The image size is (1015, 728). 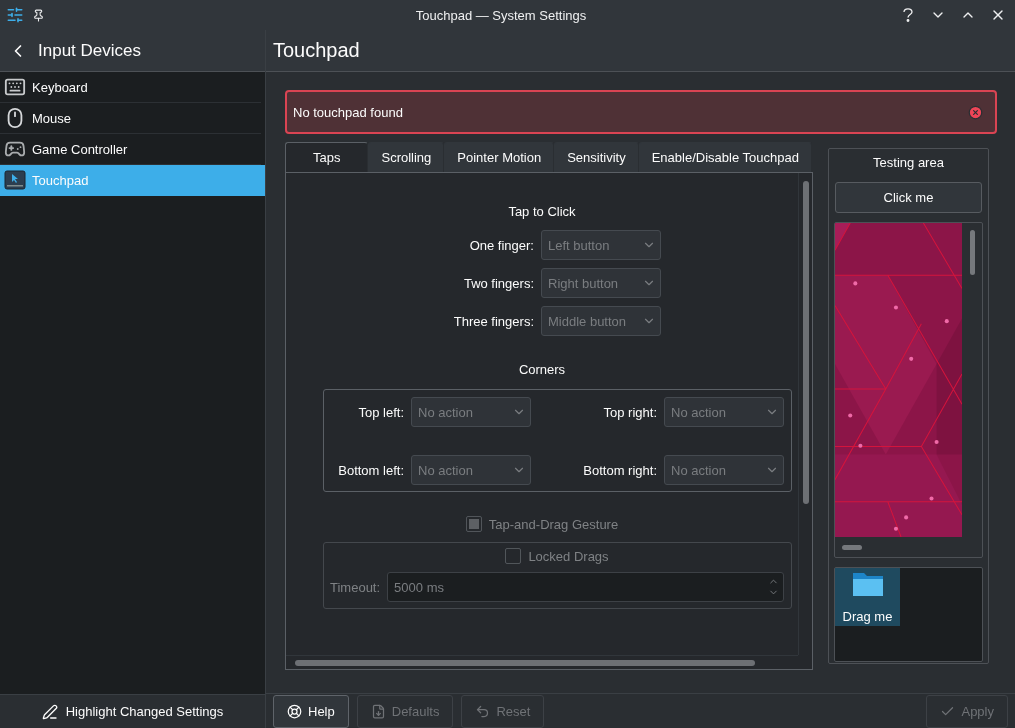 I want to click on help-button: Help, so click(x=311, y=711).